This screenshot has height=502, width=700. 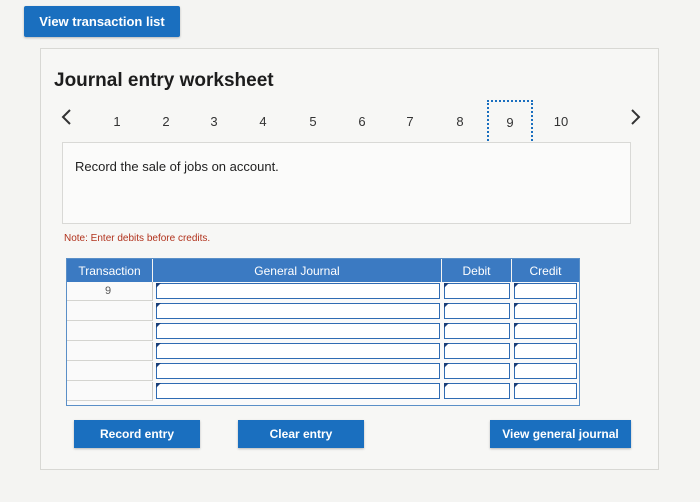 I want to click on header-debit: Debit, so click(x=477, y=270).